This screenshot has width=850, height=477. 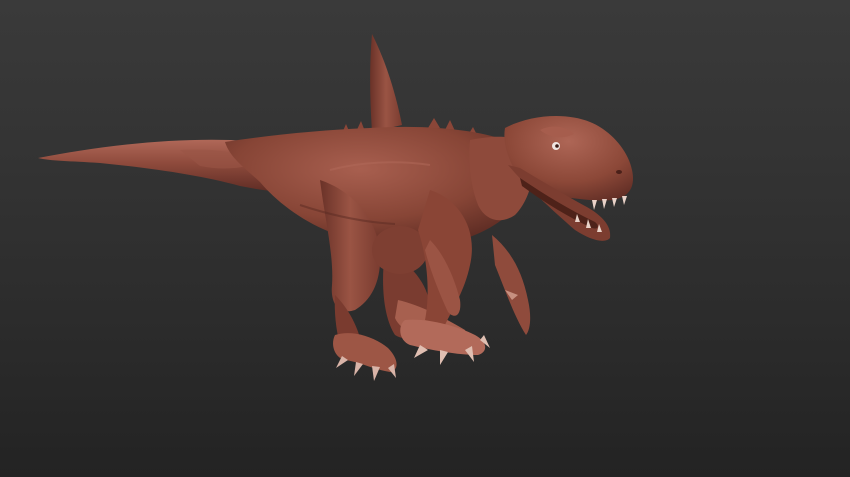 I want to click on nostril, so click(x=619, y=172).